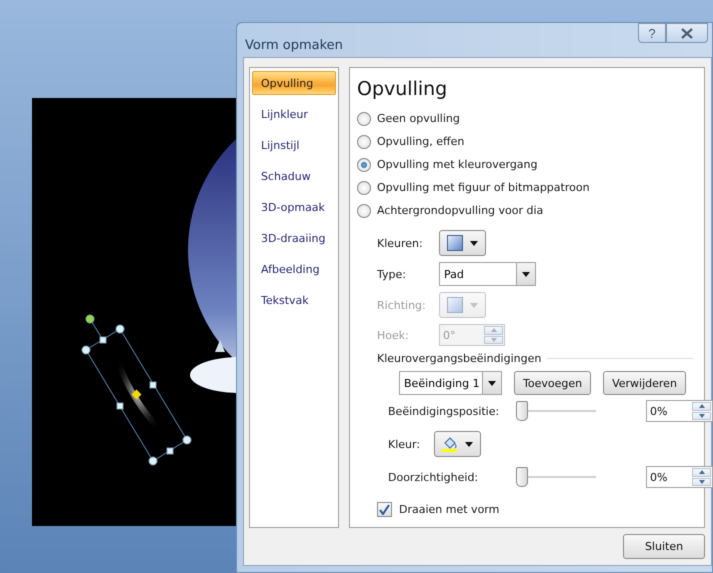 The image size is (713, 573). I want to click on field-label: Type:, so click(391, 274).